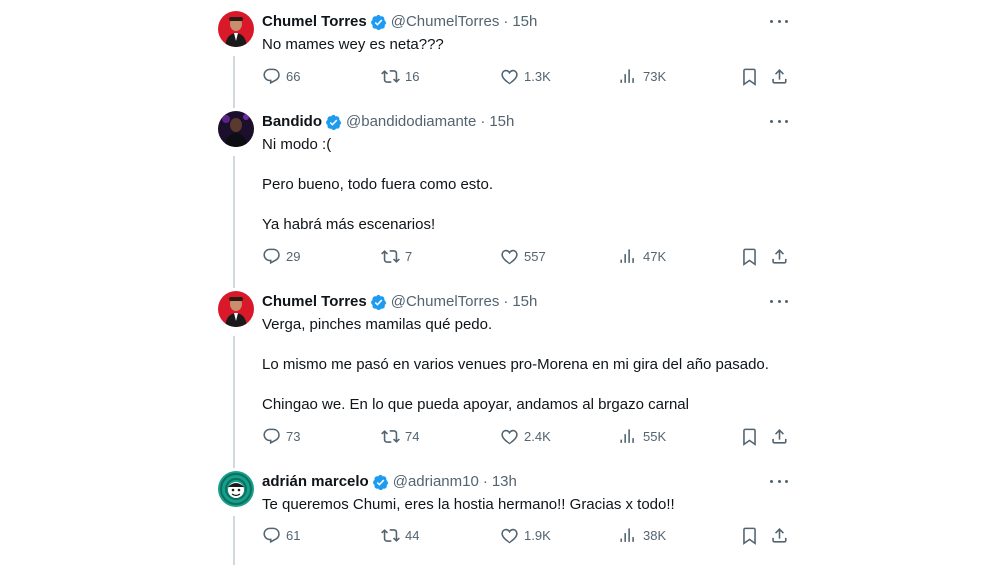 Image resolution: width=1004 pixels, height=565 pixels. What do you see at coordinates (400, 436) in the screenshot?
I see `retweet-button: 74` at bounding box center [400, 436].